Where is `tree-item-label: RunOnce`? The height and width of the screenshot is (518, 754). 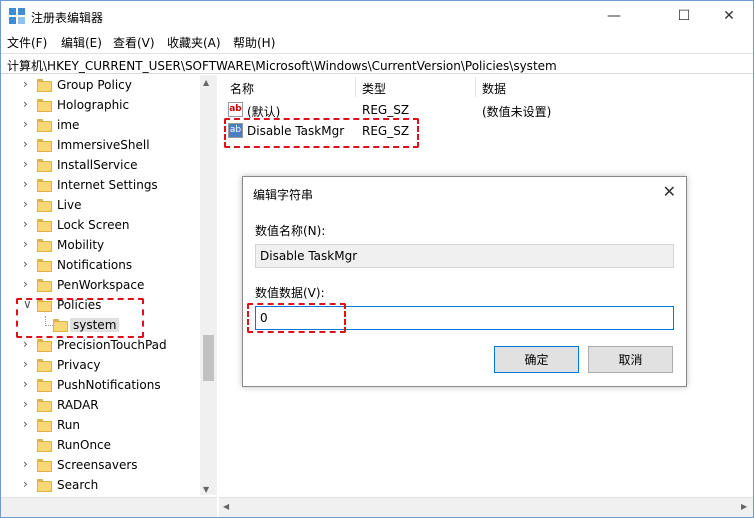 tree-item-label: RunOnce is located at coordinates (84, 445).